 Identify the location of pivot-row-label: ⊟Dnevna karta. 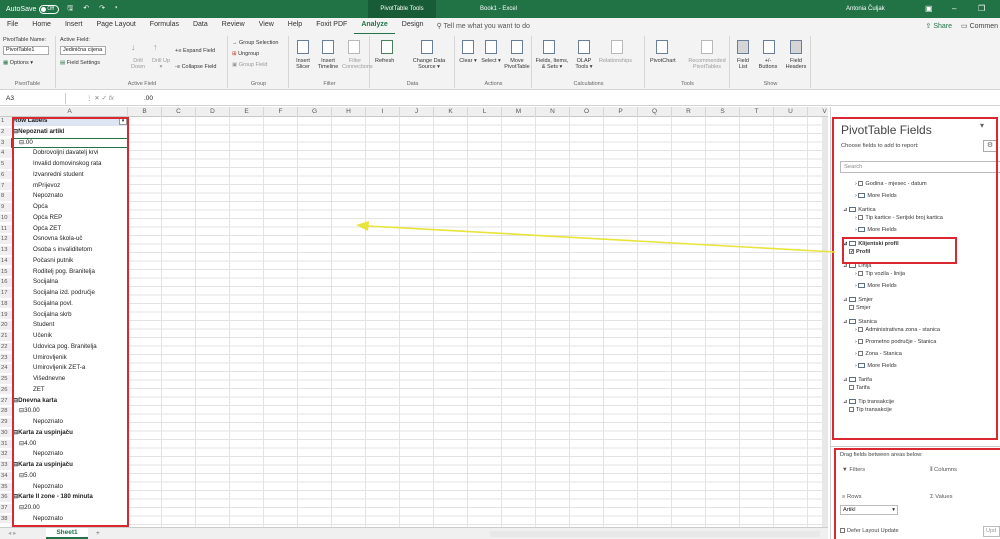
(70, 401).